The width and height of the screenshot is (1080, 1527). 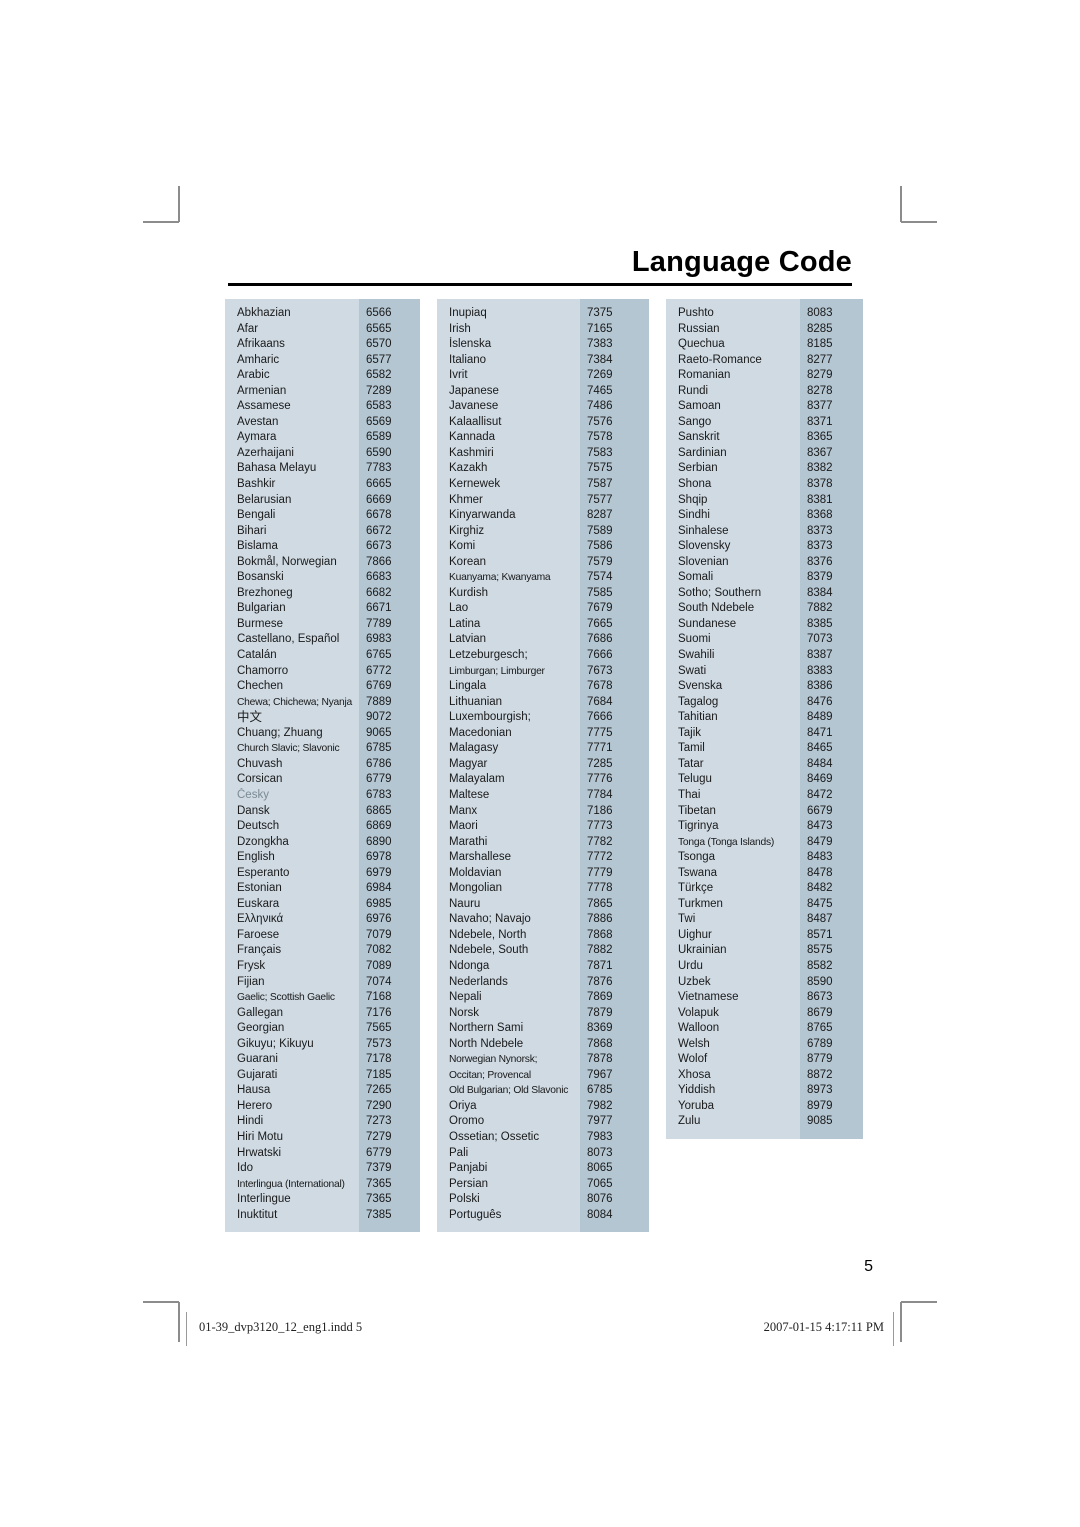 What do you see at coordinates (379, 1012) in the screenshot?
I see `language-code: 7176` at bounding box center [379, 1012].